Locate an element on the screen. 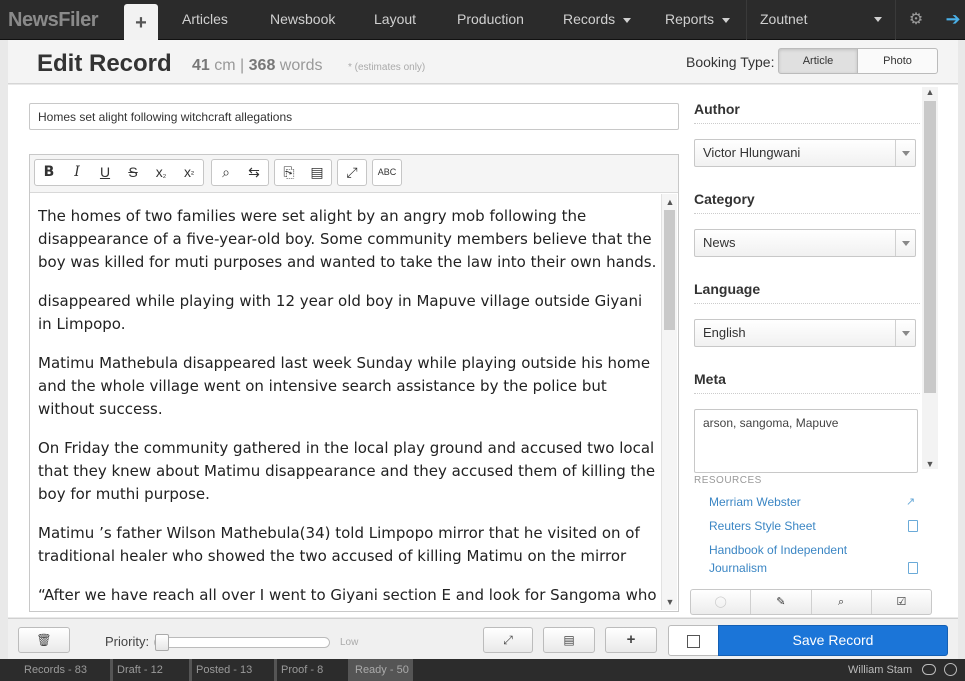  sidebar-tools: ◯ ✎ ⌕ ☑ is located at coordinates (811, 602).